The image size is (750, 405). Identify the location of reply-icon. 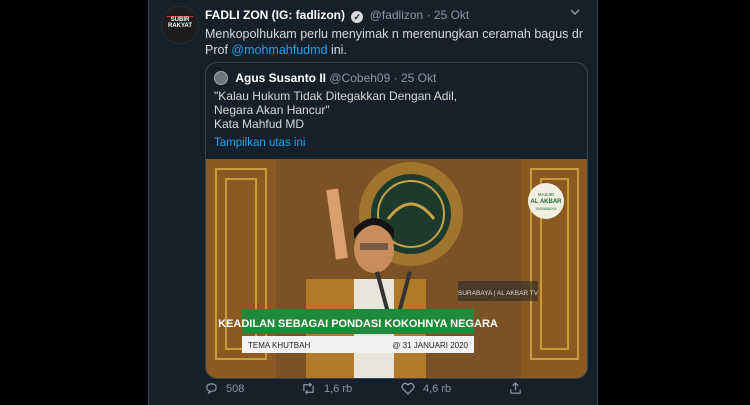
(211, 389).